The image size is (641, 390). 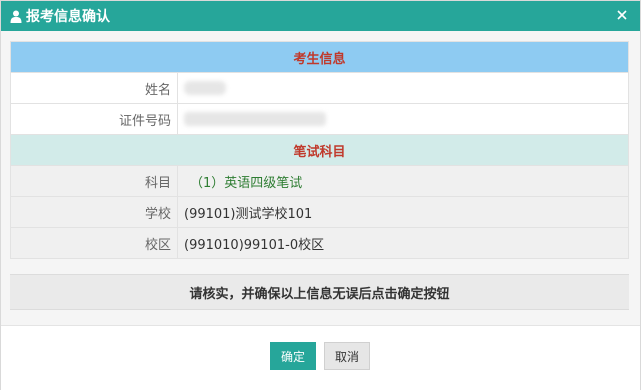 What do you see at coordinates (403, 119) in the screenshot?
I see `id-value` at bounding box center [403, 119].